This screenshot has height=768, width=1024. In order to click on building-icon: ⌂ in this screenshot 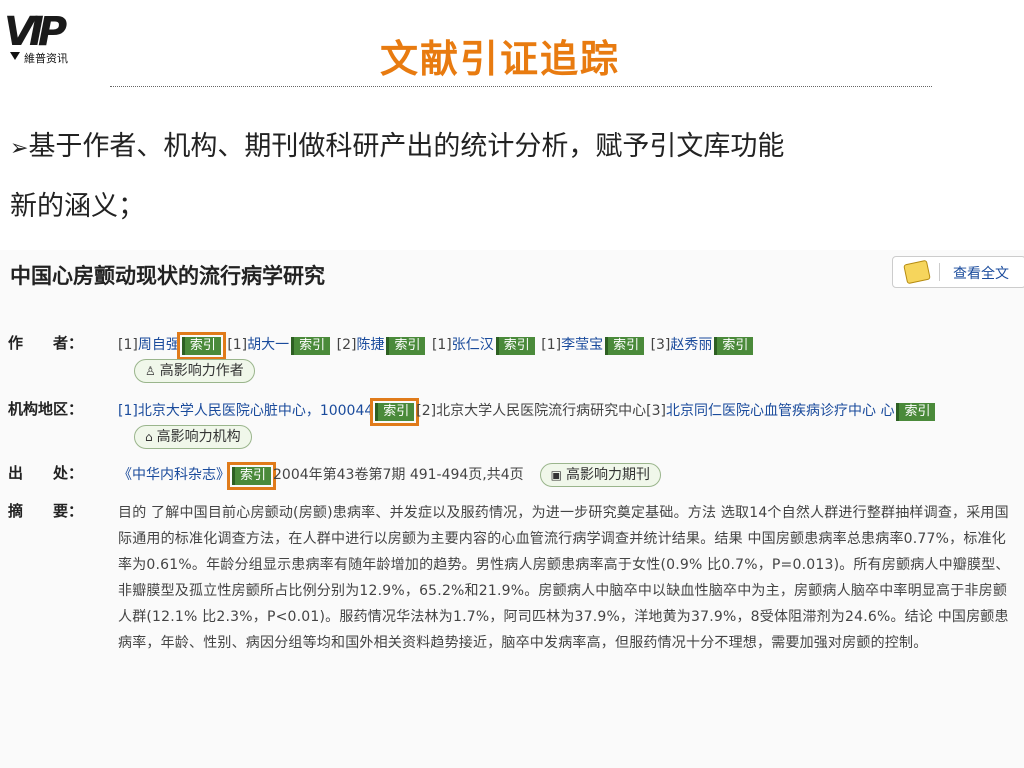, I will do `click(149, 437)`.